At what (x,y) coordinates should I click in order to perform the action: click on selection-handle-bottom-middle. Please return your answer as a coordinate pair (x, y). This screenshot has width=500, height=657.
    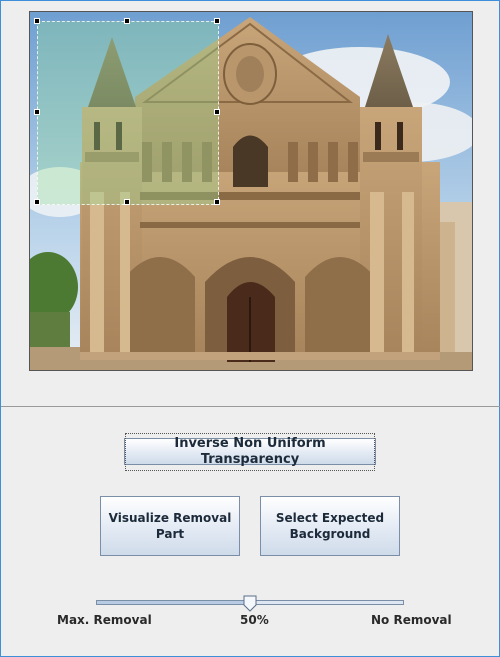
    Looking at the image, I should click on (127, 202).